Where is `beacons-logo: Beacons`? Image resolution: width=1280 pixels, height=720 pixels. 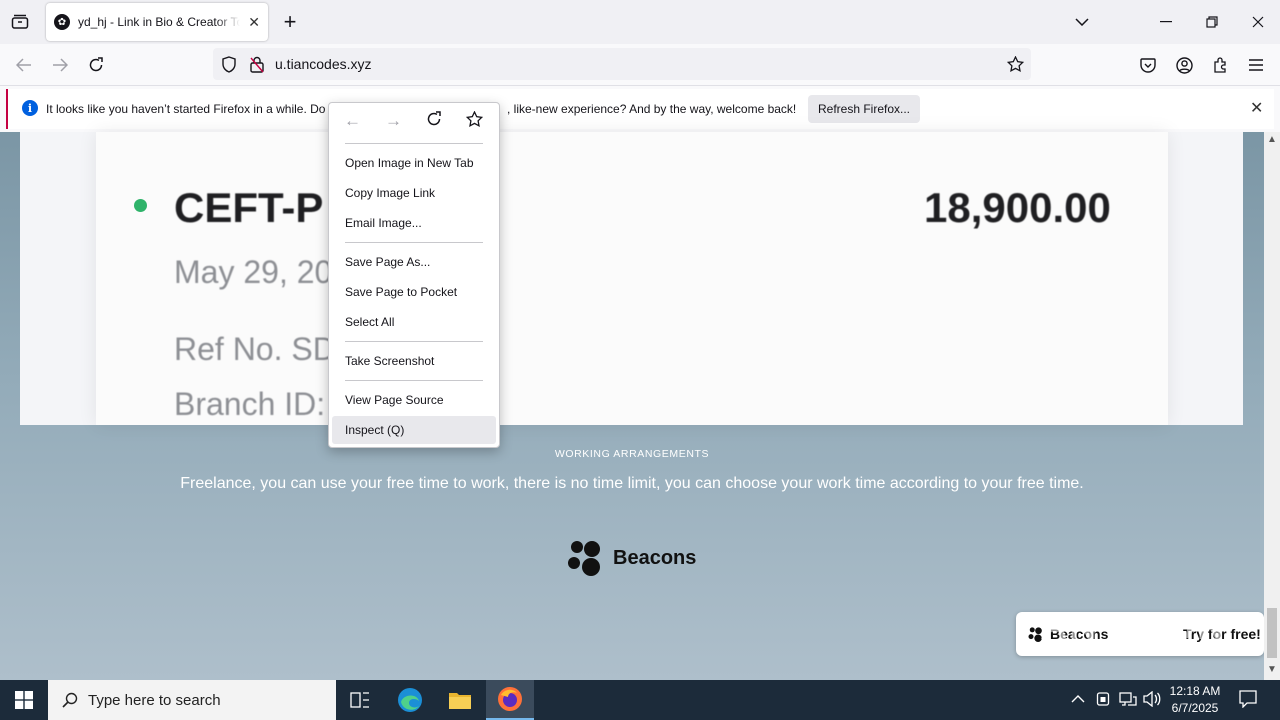
beacons-logo: Beacons is located at coordinates (631, 558).